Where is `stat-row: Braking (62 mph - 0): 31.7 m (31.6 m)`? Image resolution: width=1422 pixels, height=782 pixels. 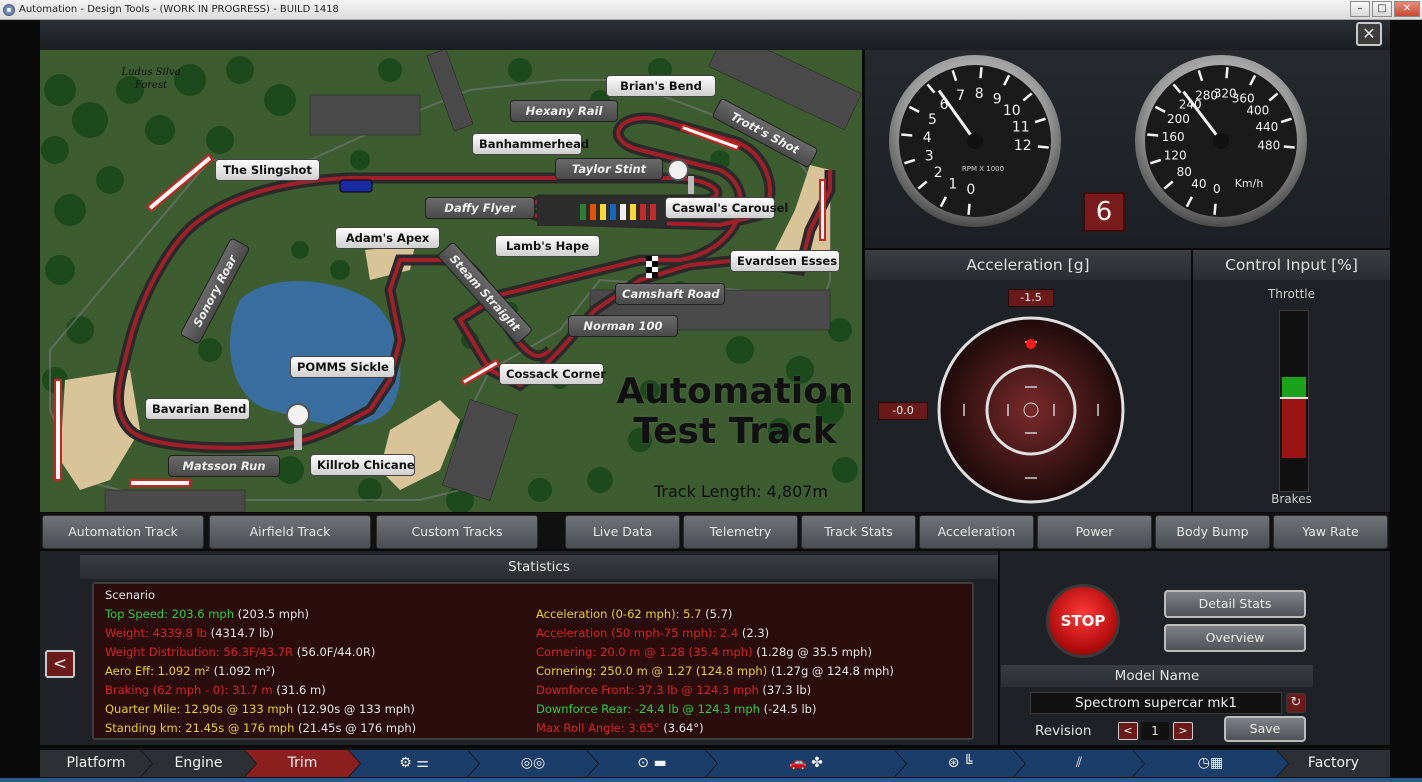 stat-row: Braking (62 mph - 0): 31.7 m (31.6 m) is located at coordinates (215, 690).